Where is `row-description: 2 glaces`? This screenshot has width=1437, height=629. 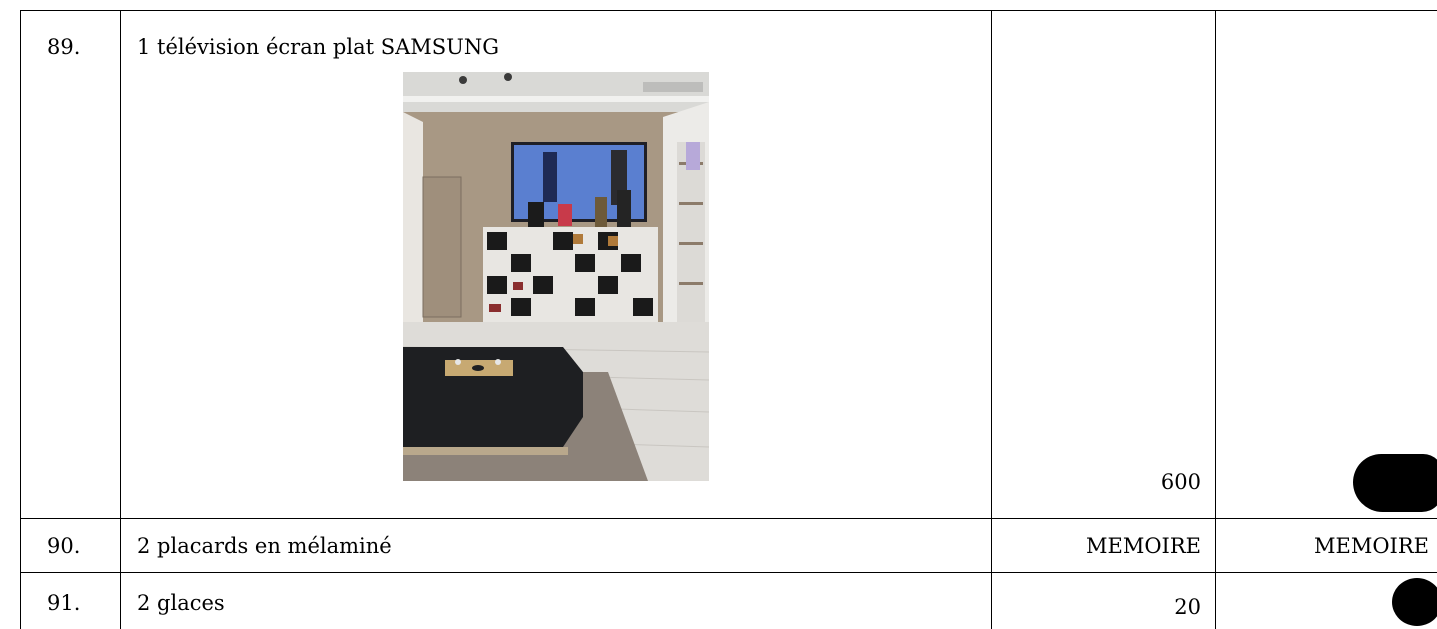 row-description: 2 glaces is located at coordinates (181, 603).